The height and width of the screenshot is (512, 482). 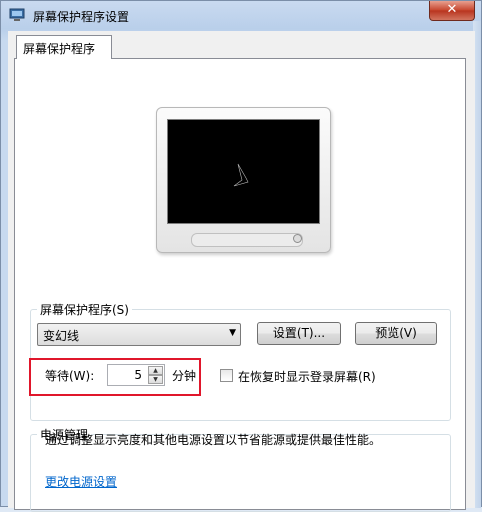 What do you see at coordinates (232, 333) in the screenshot?
I see `chevron-down-icon: ▼` at bounding box center [232, 333].